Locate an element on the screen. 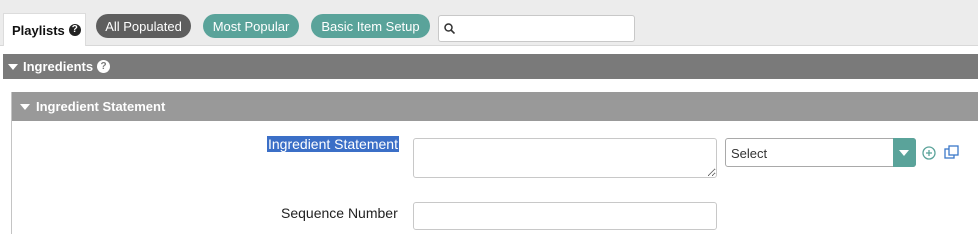  pill-all-populated: All Populated is located at coordinates (143, 26).